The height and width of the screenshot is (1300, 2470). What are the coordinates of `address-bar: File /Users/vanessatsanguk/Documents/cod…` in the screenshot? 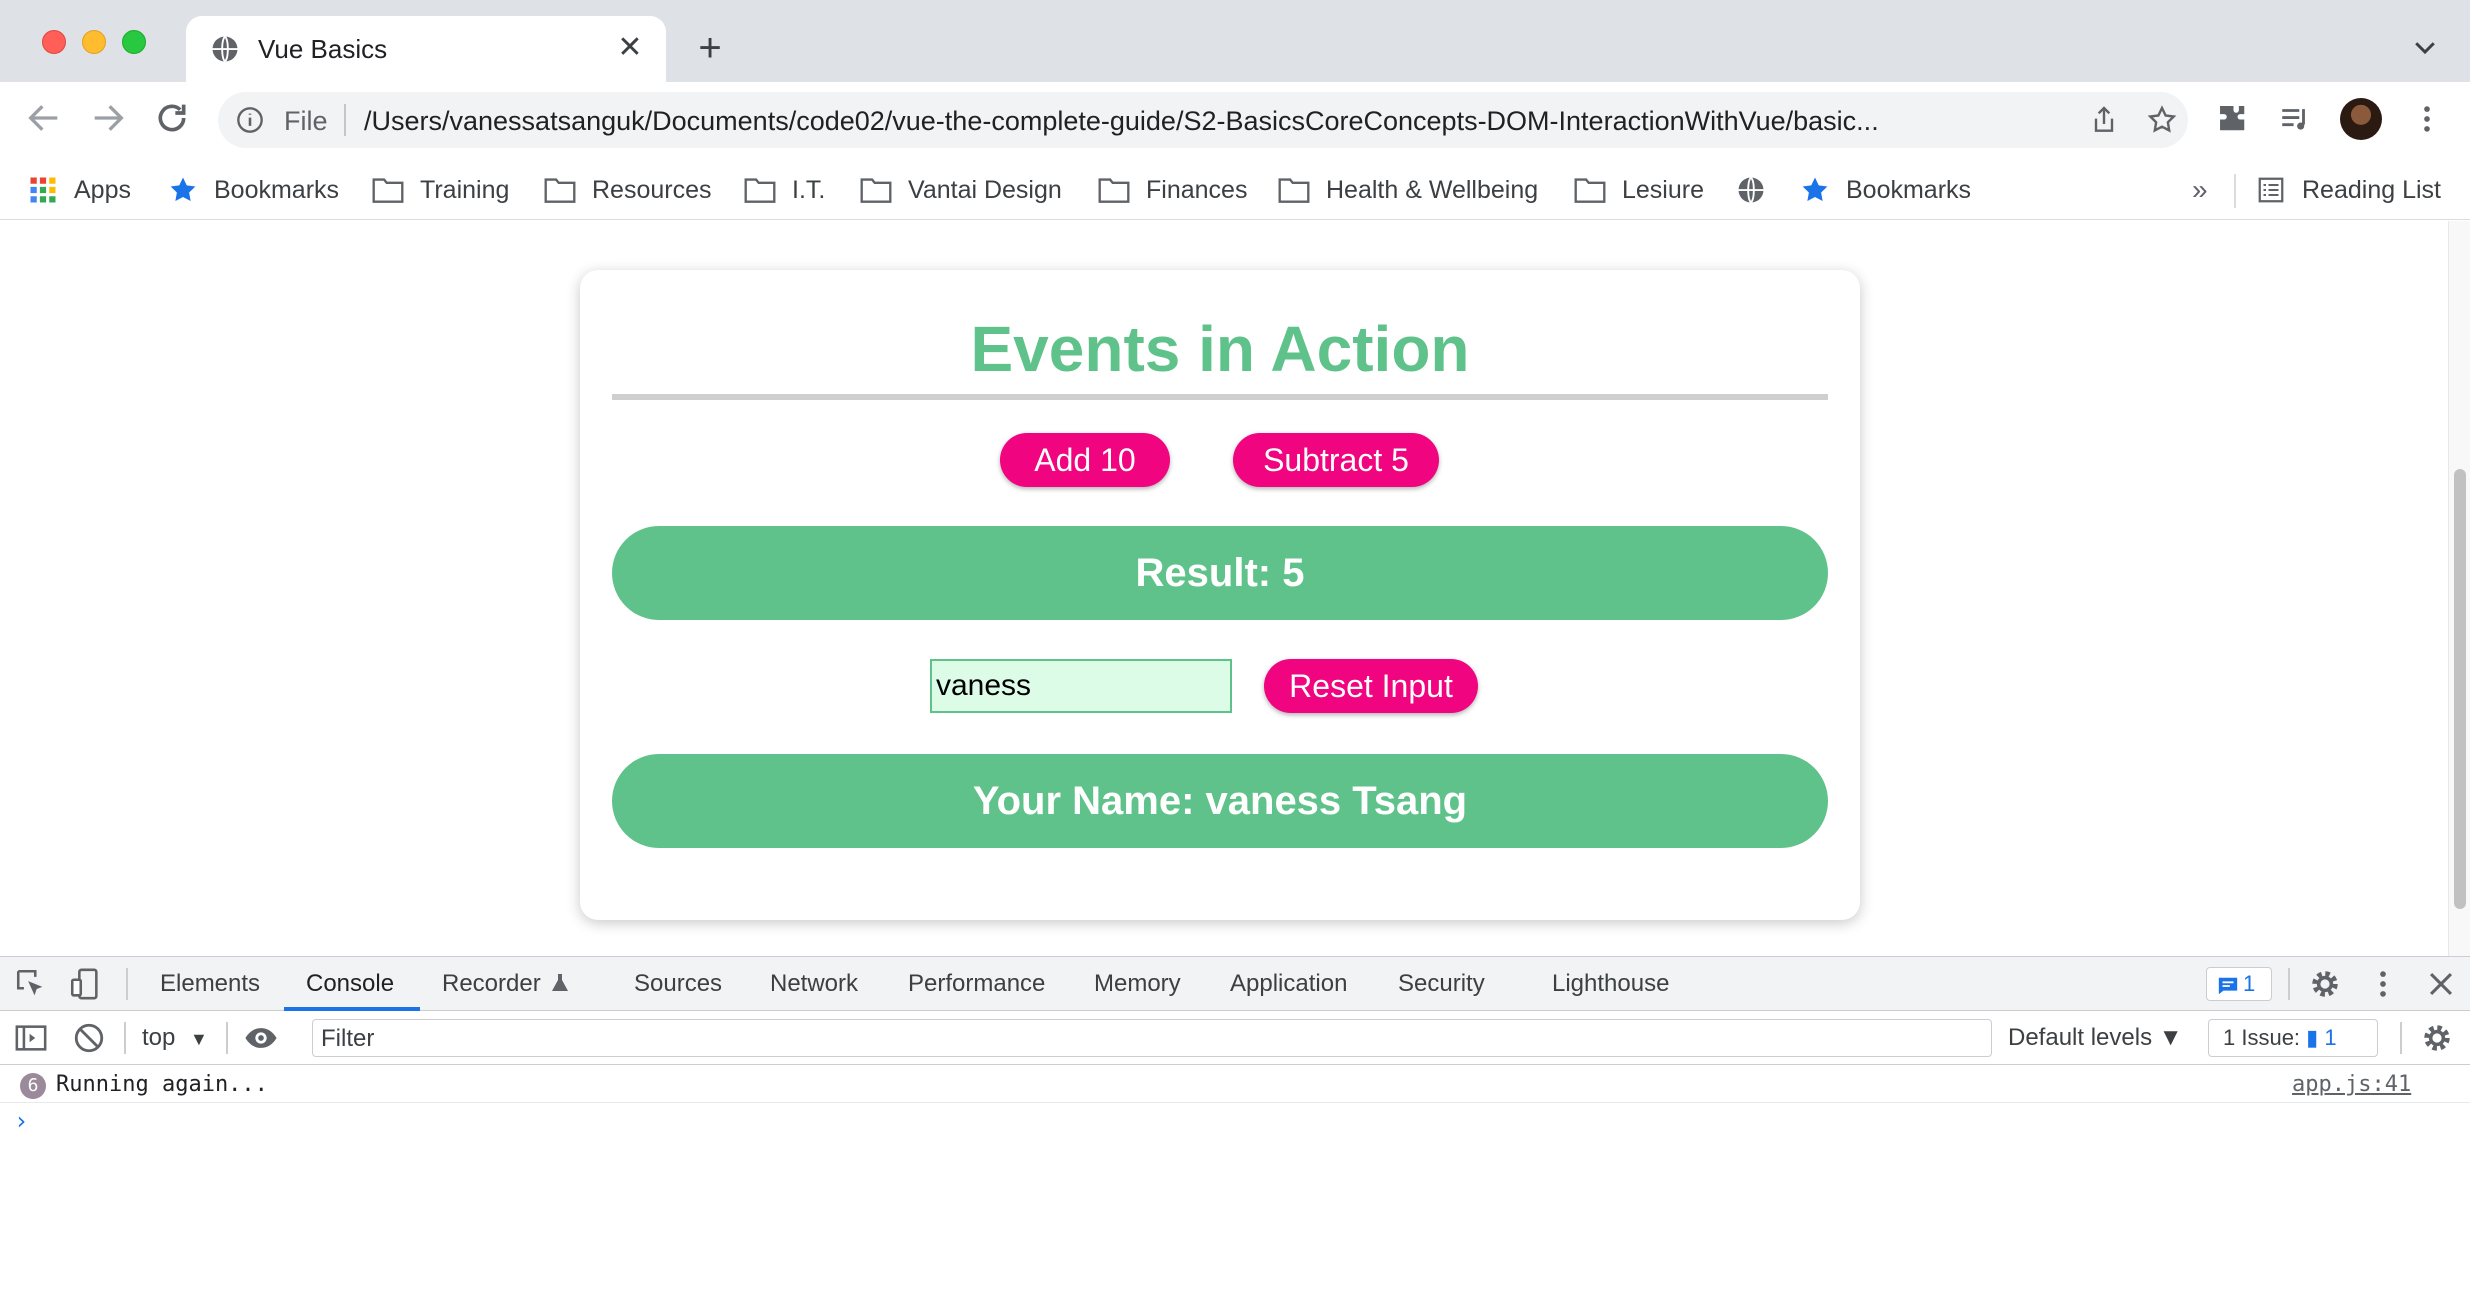 It's located at (1203, 120).